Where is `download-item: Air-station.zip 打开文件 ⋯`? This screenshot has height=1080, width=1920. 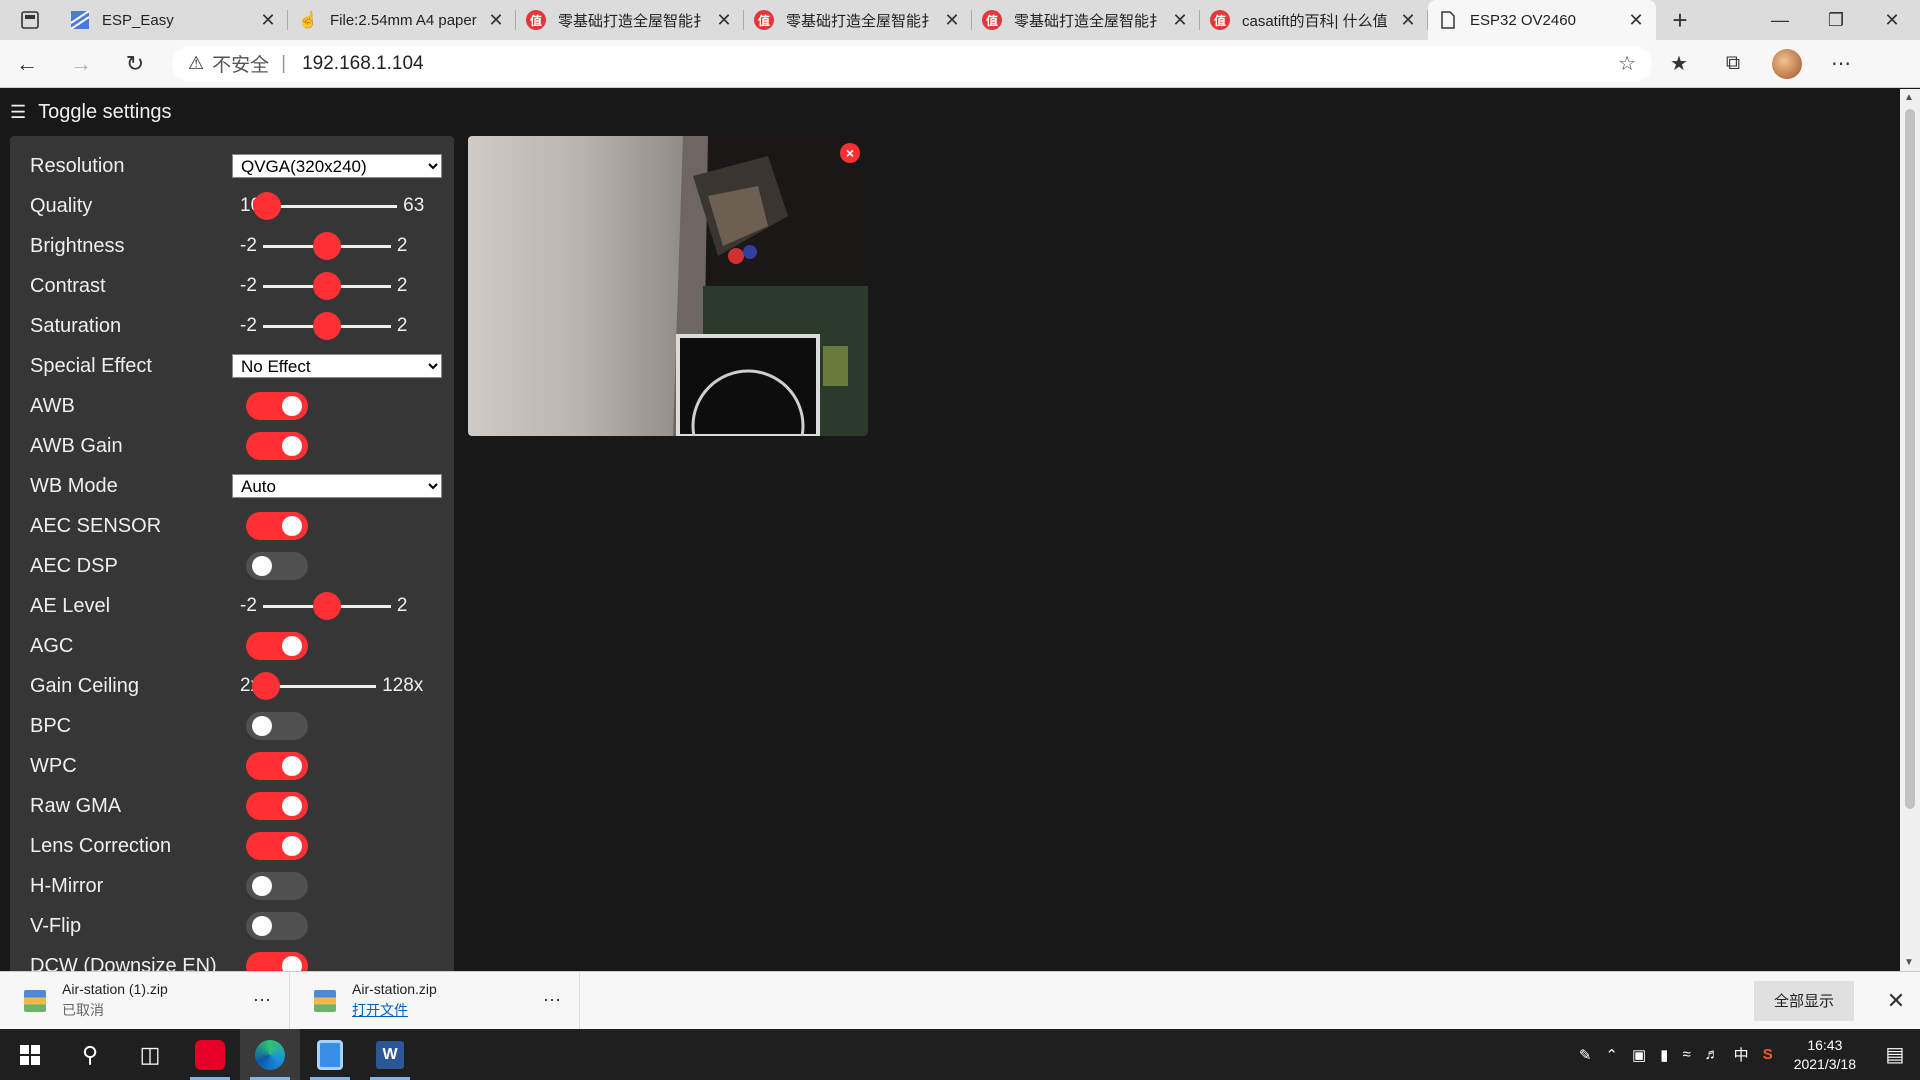 download-item: Air-station.zip 打开文件 ⋯ is located at coordinates (435, 1000).